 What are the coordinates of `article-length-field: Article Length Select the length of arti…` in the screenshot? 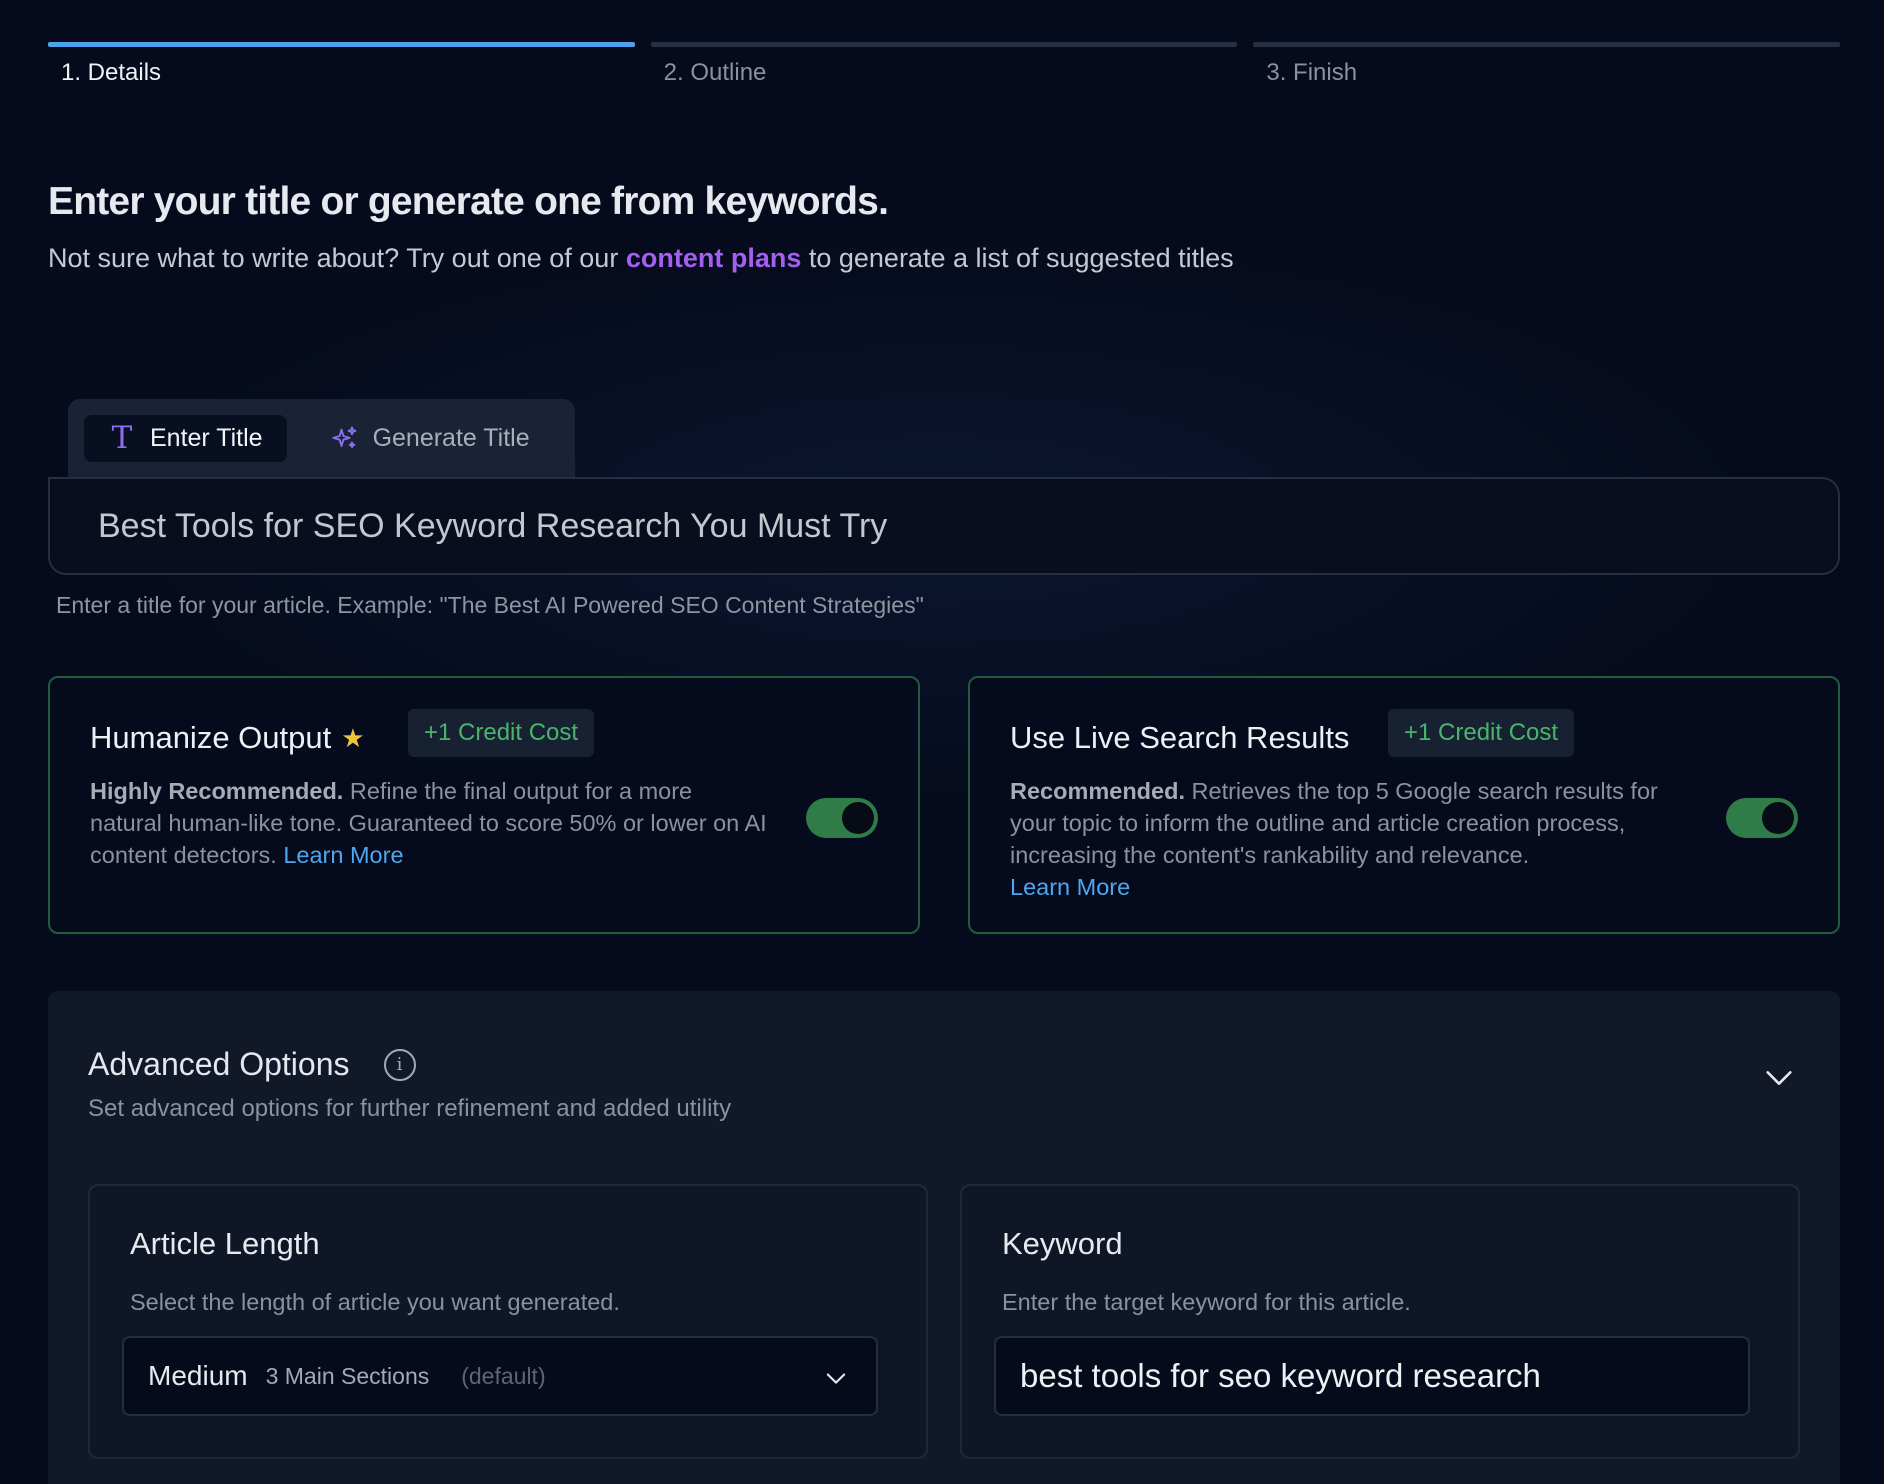 It's located at (508, 1321).